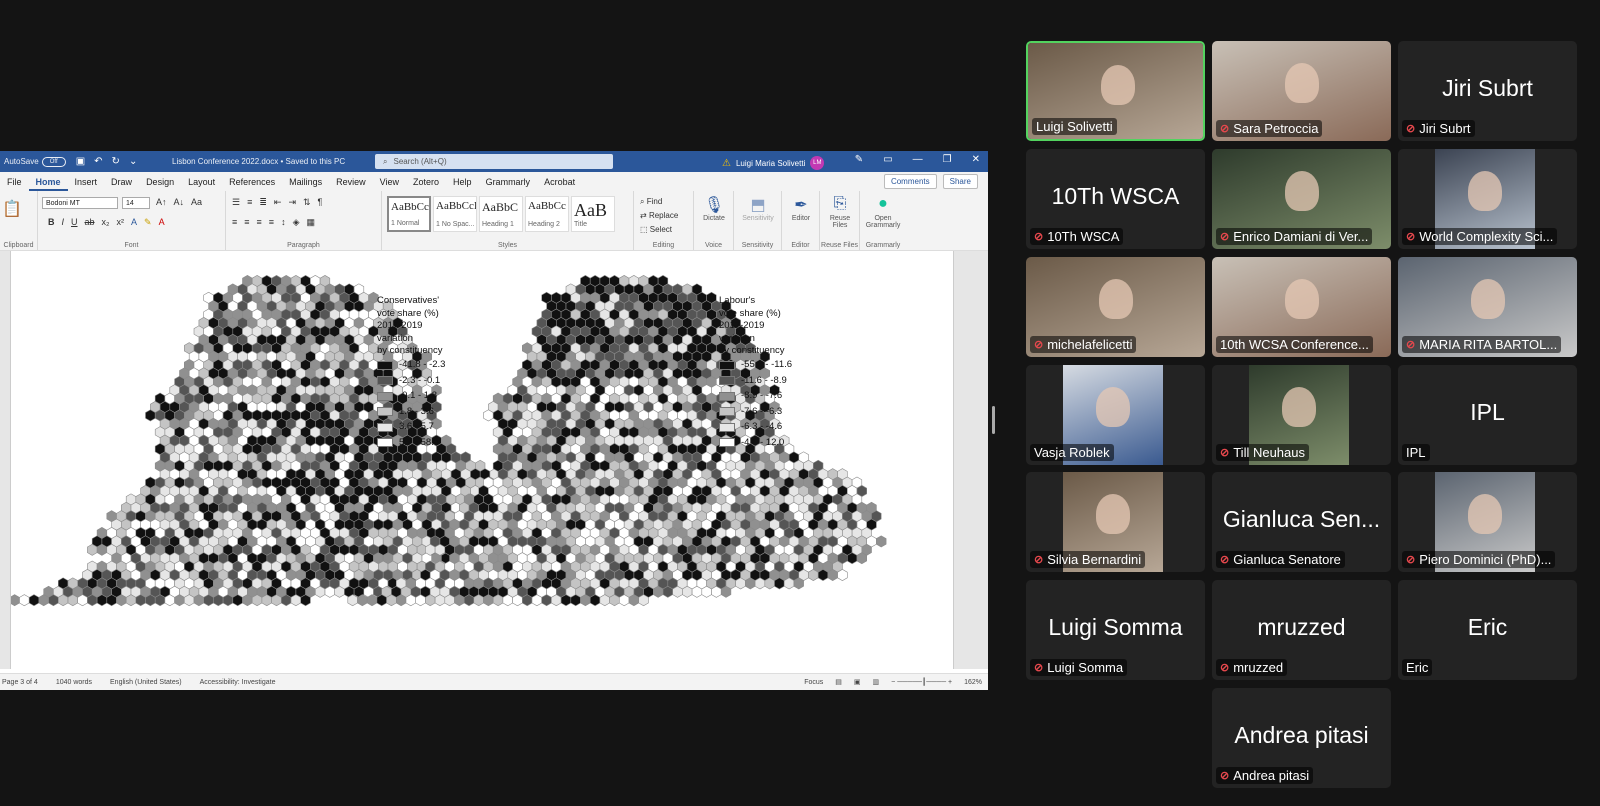 This screenshot has width=1600, height=806. What do you see at coordinates (1487, 630) in the screenshot?
I see `participant-tile: Eric Eric` at bounding box center [1487, 630].